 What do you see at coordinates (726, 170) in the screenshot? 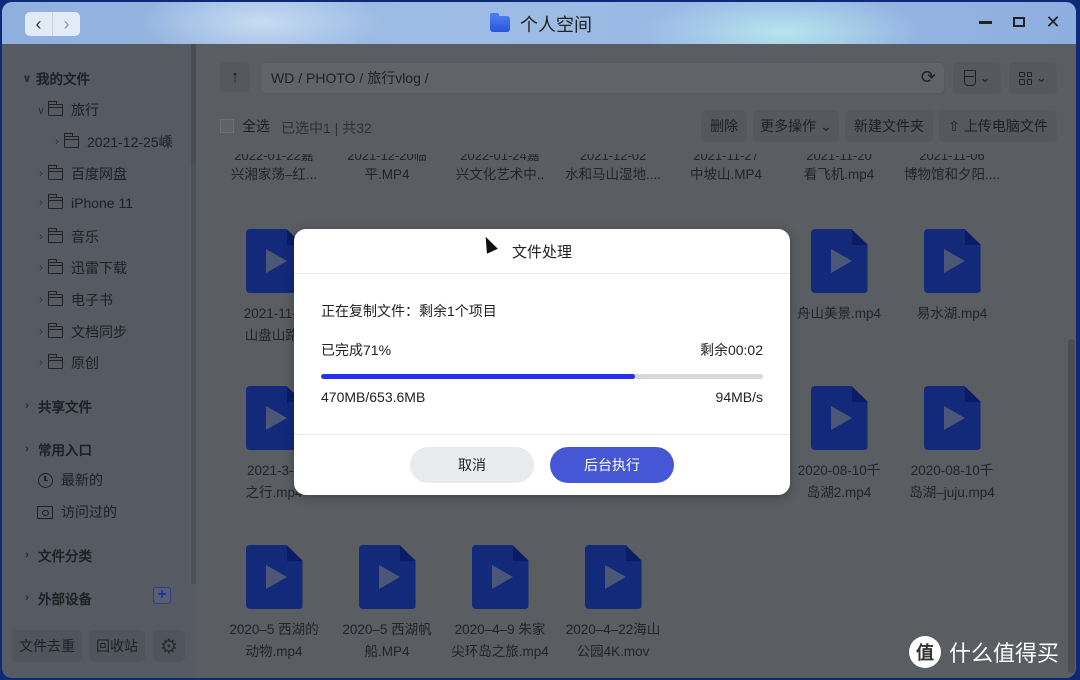
I see `file-item: 2021-11-27 中坡山.MP4` at bounding box center [726, 170].